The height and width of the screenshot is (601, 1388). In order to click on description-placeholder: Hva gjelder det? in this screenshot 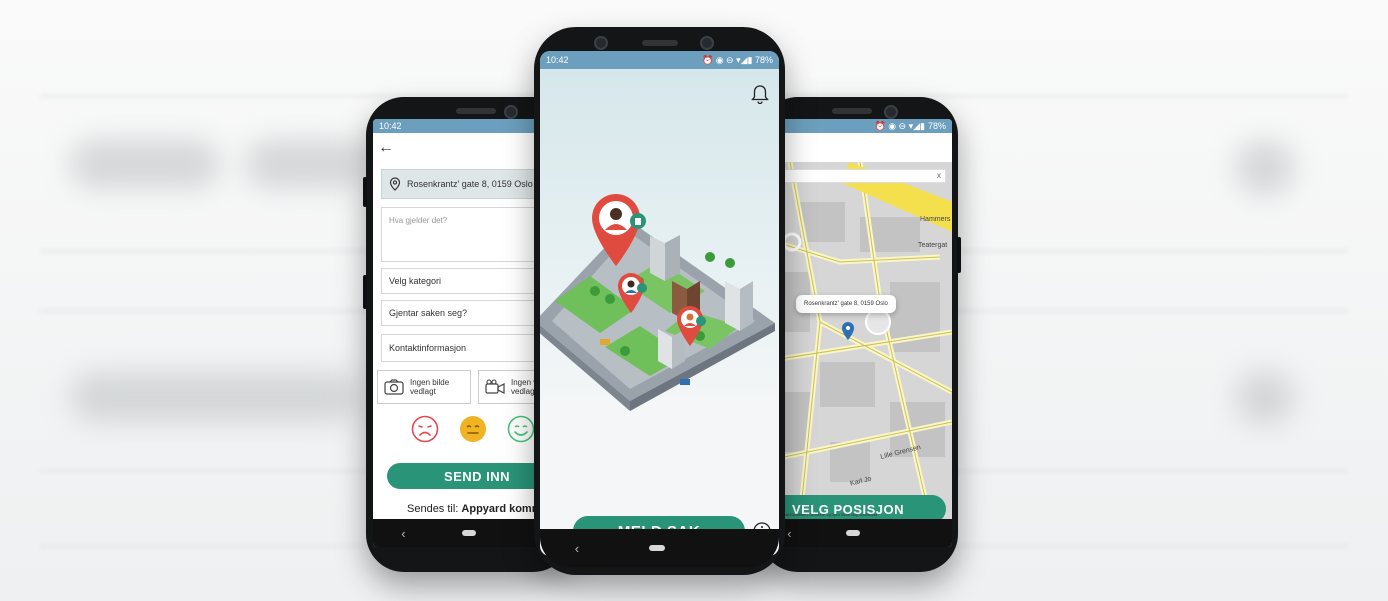, I will do `click(418, 220)`.